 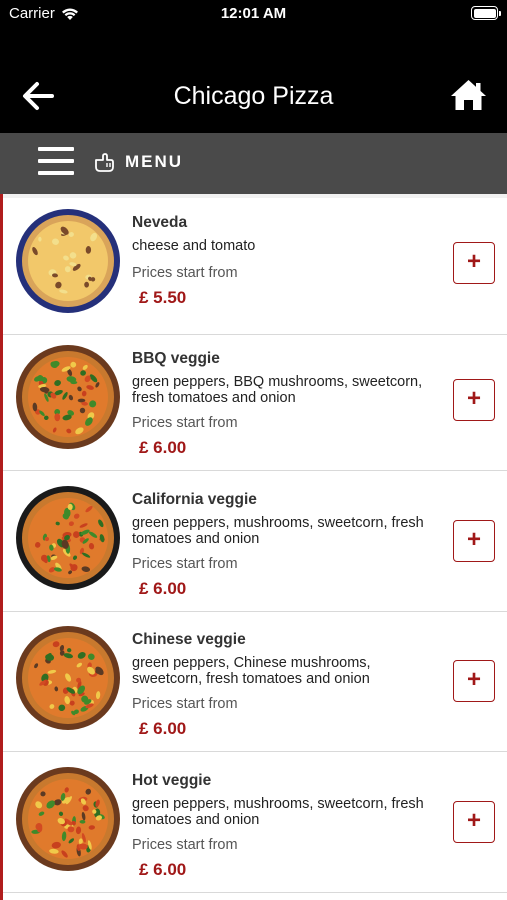 I want to click on page-title: Chicago Pizza, so click(x=253, y=96).